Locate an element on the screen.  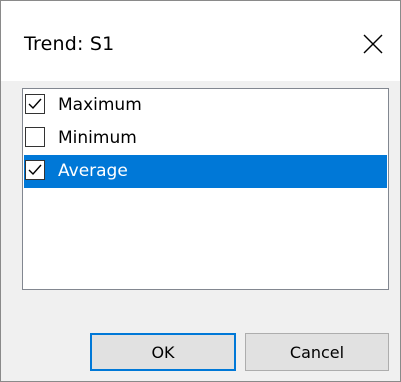
ok-button: OK is located at coordinates (163, 352).